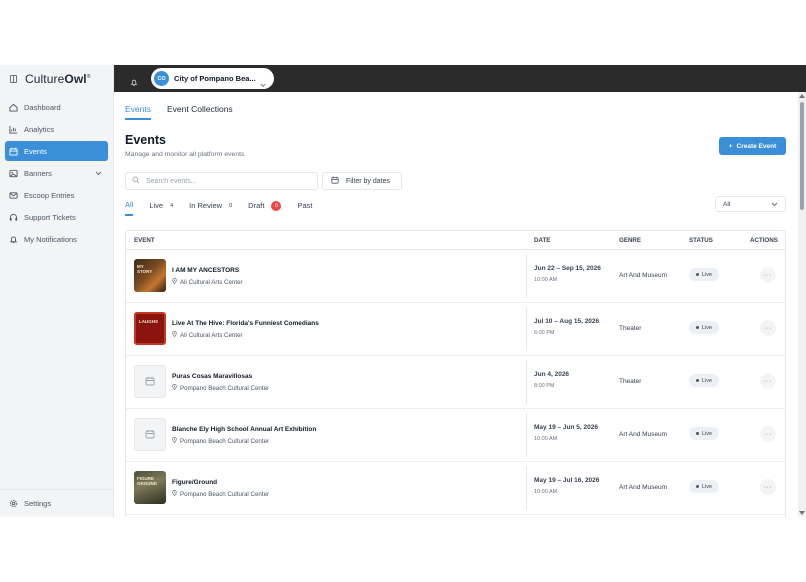 The width and height of the screenshot is (806, 582). I want to click on status-tab-label: Draft, so click(256, 205).